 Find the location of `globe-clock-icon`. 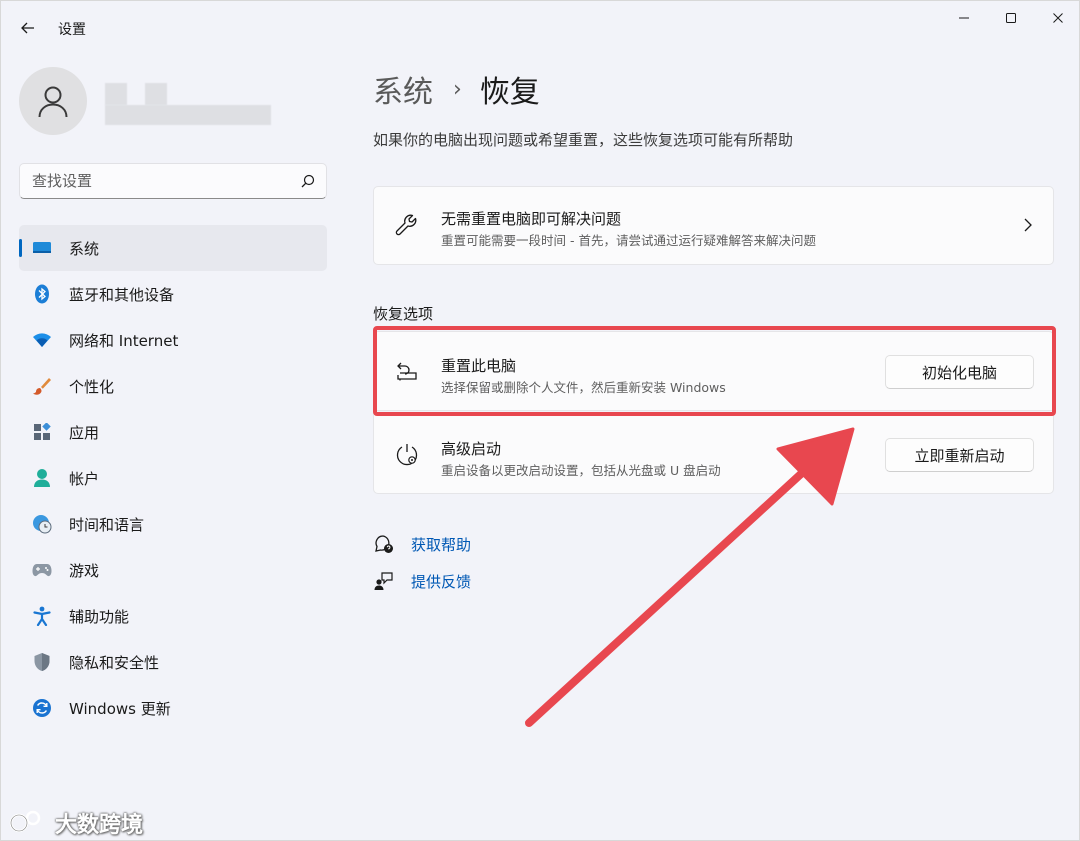

globe-clock-icon is located at coordinates (42, 524).